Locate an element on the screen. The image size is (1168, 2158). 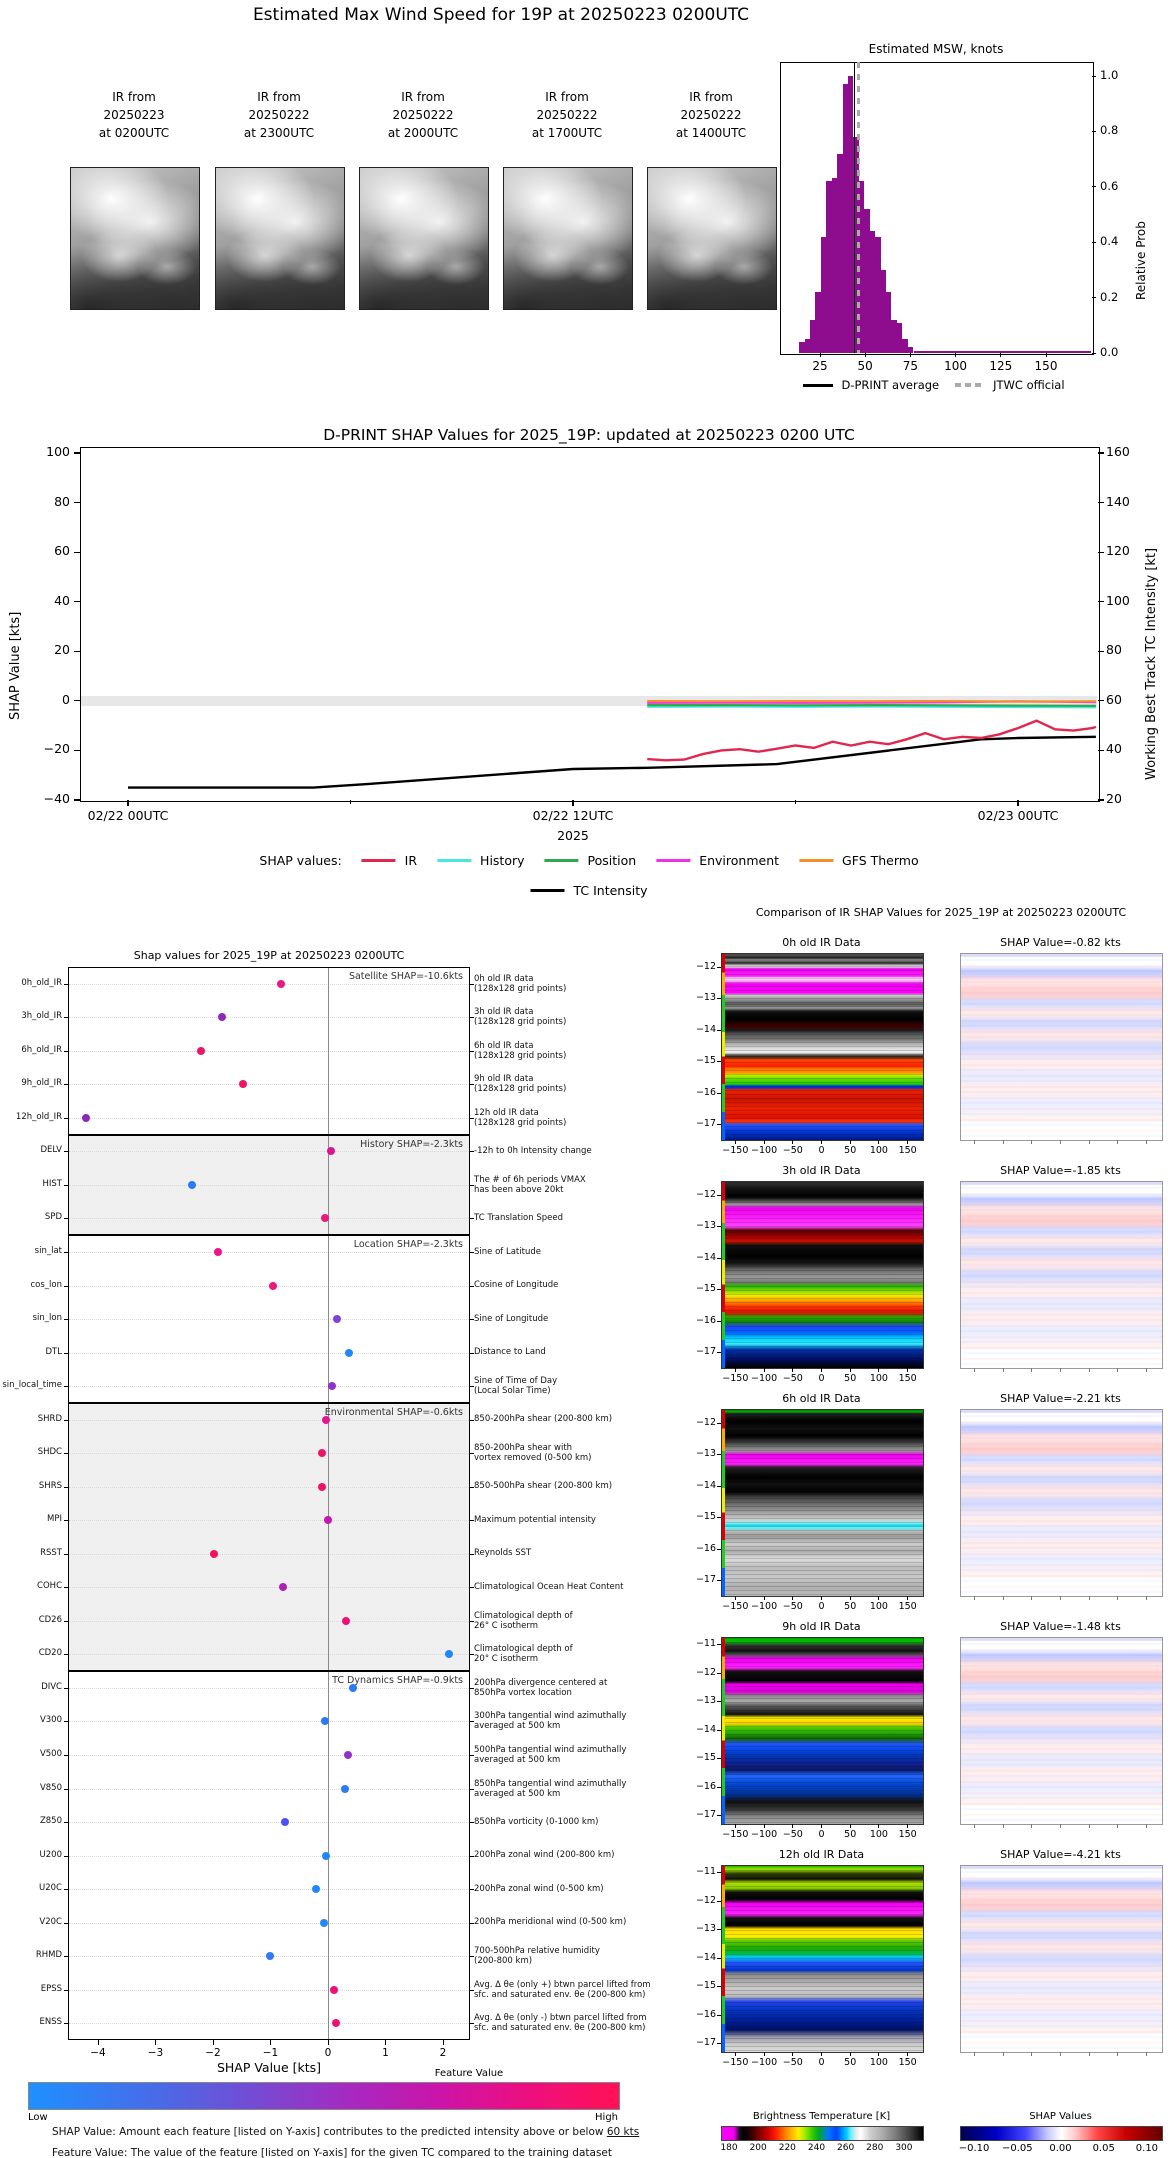
brightness-colorbar-title: Brightness Temperature [K] is located at coordinates (821, 2116).